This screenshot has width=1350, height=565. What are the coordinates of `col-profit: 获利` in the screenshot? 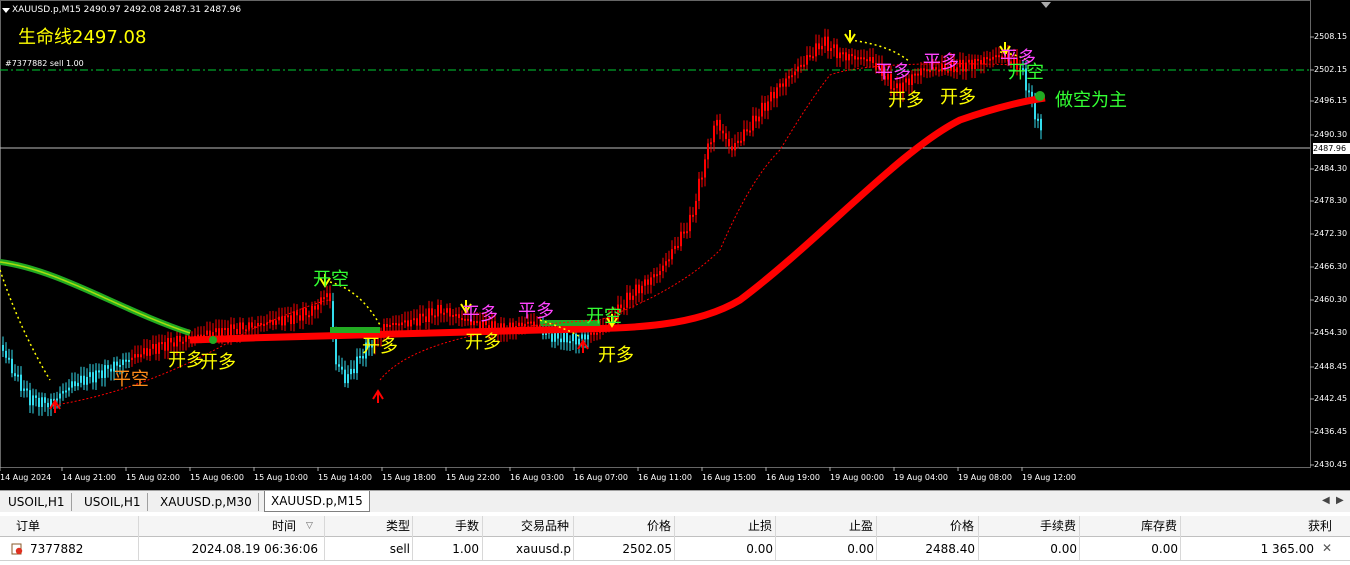 It's located at (1257, 526).